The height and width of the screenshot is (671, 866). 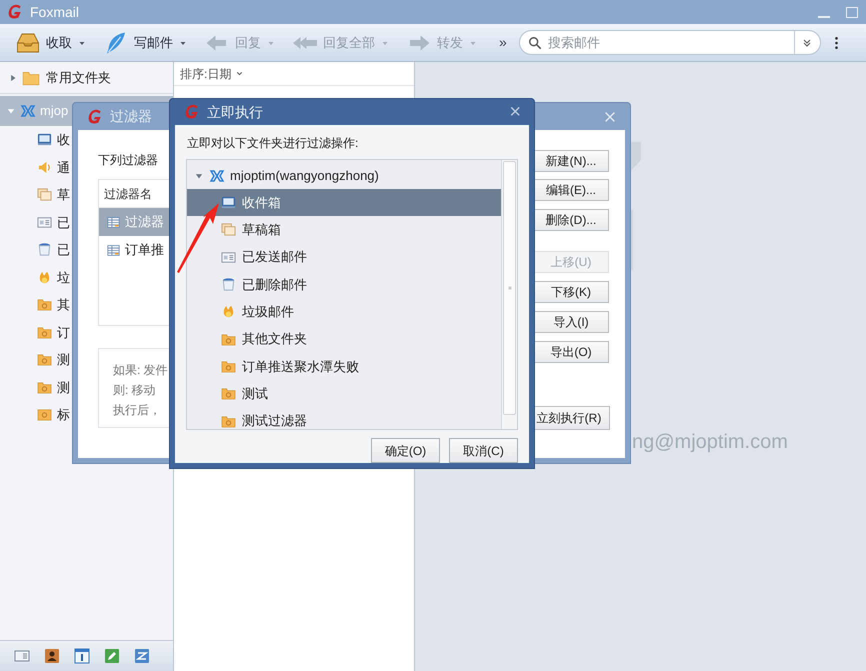 I want to click on rule-text: 则: 移动, so click(x=134, y=390).